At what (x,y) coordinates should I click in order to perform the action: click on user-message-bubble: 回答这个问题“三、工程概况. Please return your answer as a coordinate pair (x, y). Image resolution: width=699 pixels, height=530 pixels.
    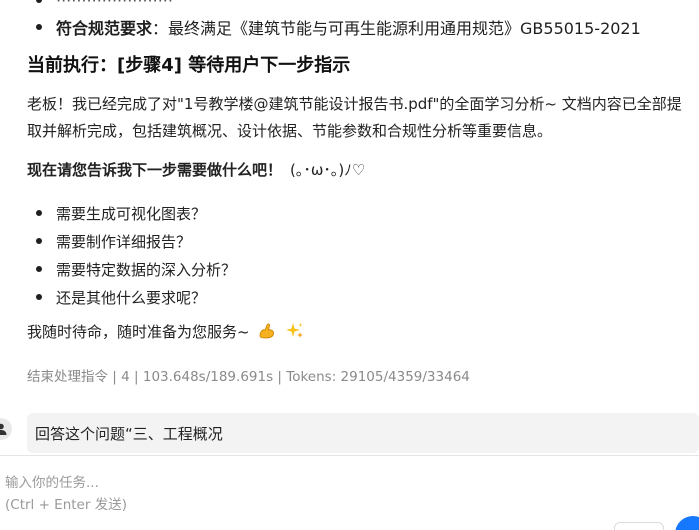
    Looking at the image, I should click on (363, 433).